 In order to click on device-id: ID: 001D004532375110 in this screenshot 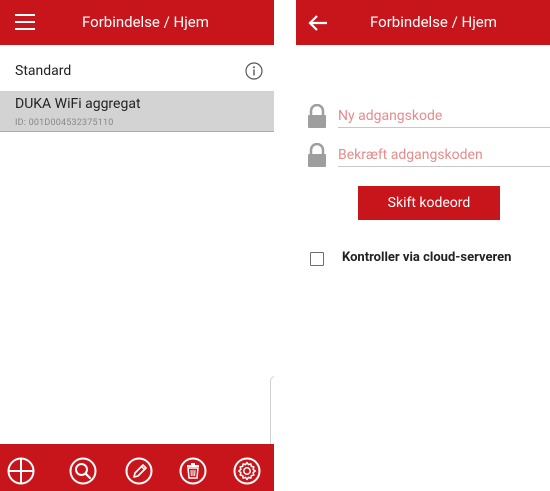, I will do `click(64, 123)`.